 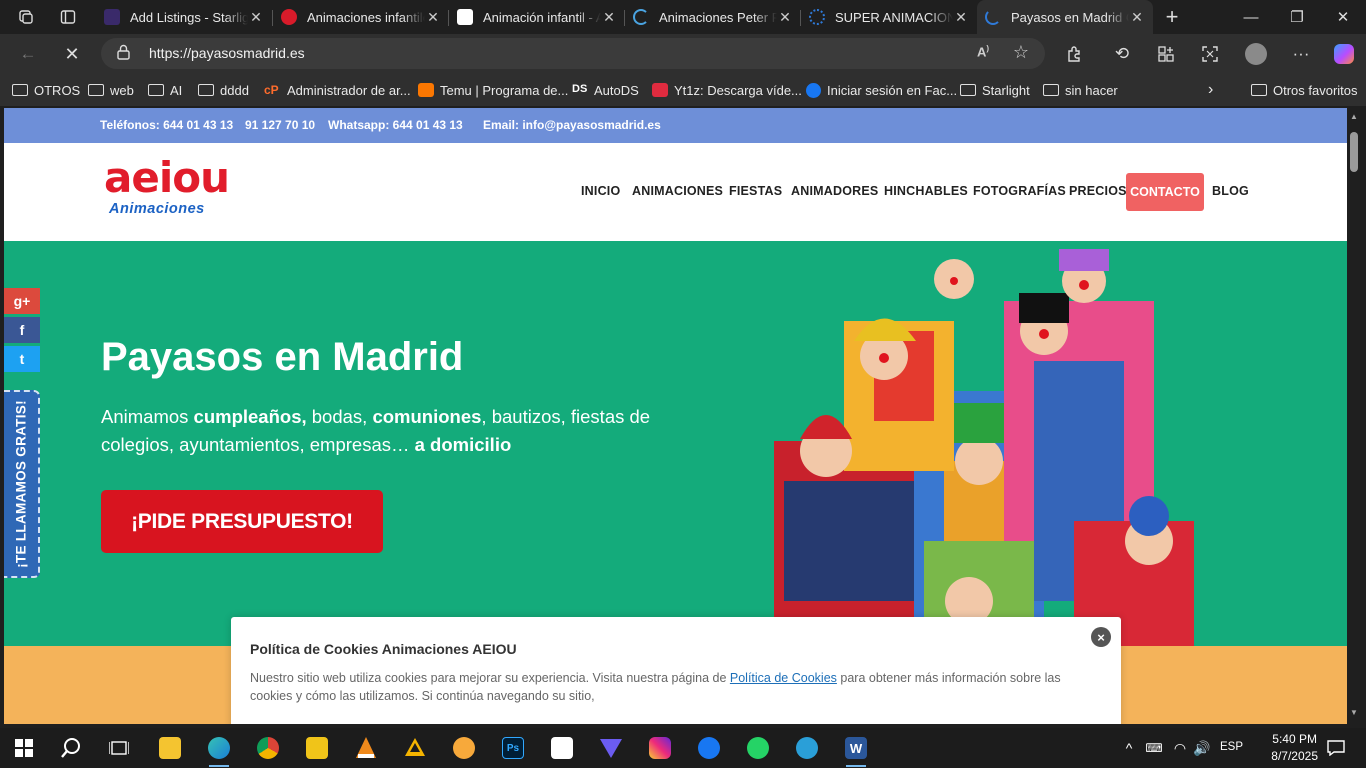 What do you see at coordinates (1230, 191) in the screenshot?
I see `menu-blog: BLOG` at bounding box center [1230, 191].